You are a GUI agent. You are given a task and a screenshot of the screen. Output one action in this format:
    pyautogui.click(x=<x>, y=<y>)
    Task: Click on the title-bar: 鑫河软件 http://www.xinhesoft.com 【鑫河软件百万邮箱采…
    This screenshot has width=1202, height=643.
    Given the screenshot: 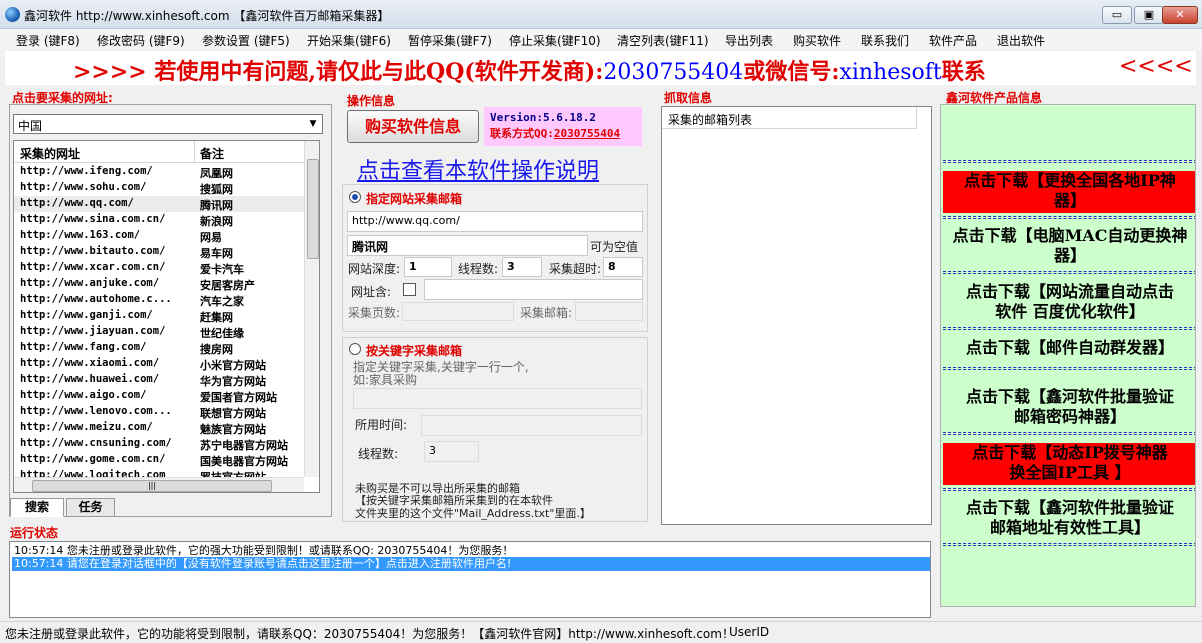 What is the action you would take?
    pyautogui.click(x=601, y=14)
    